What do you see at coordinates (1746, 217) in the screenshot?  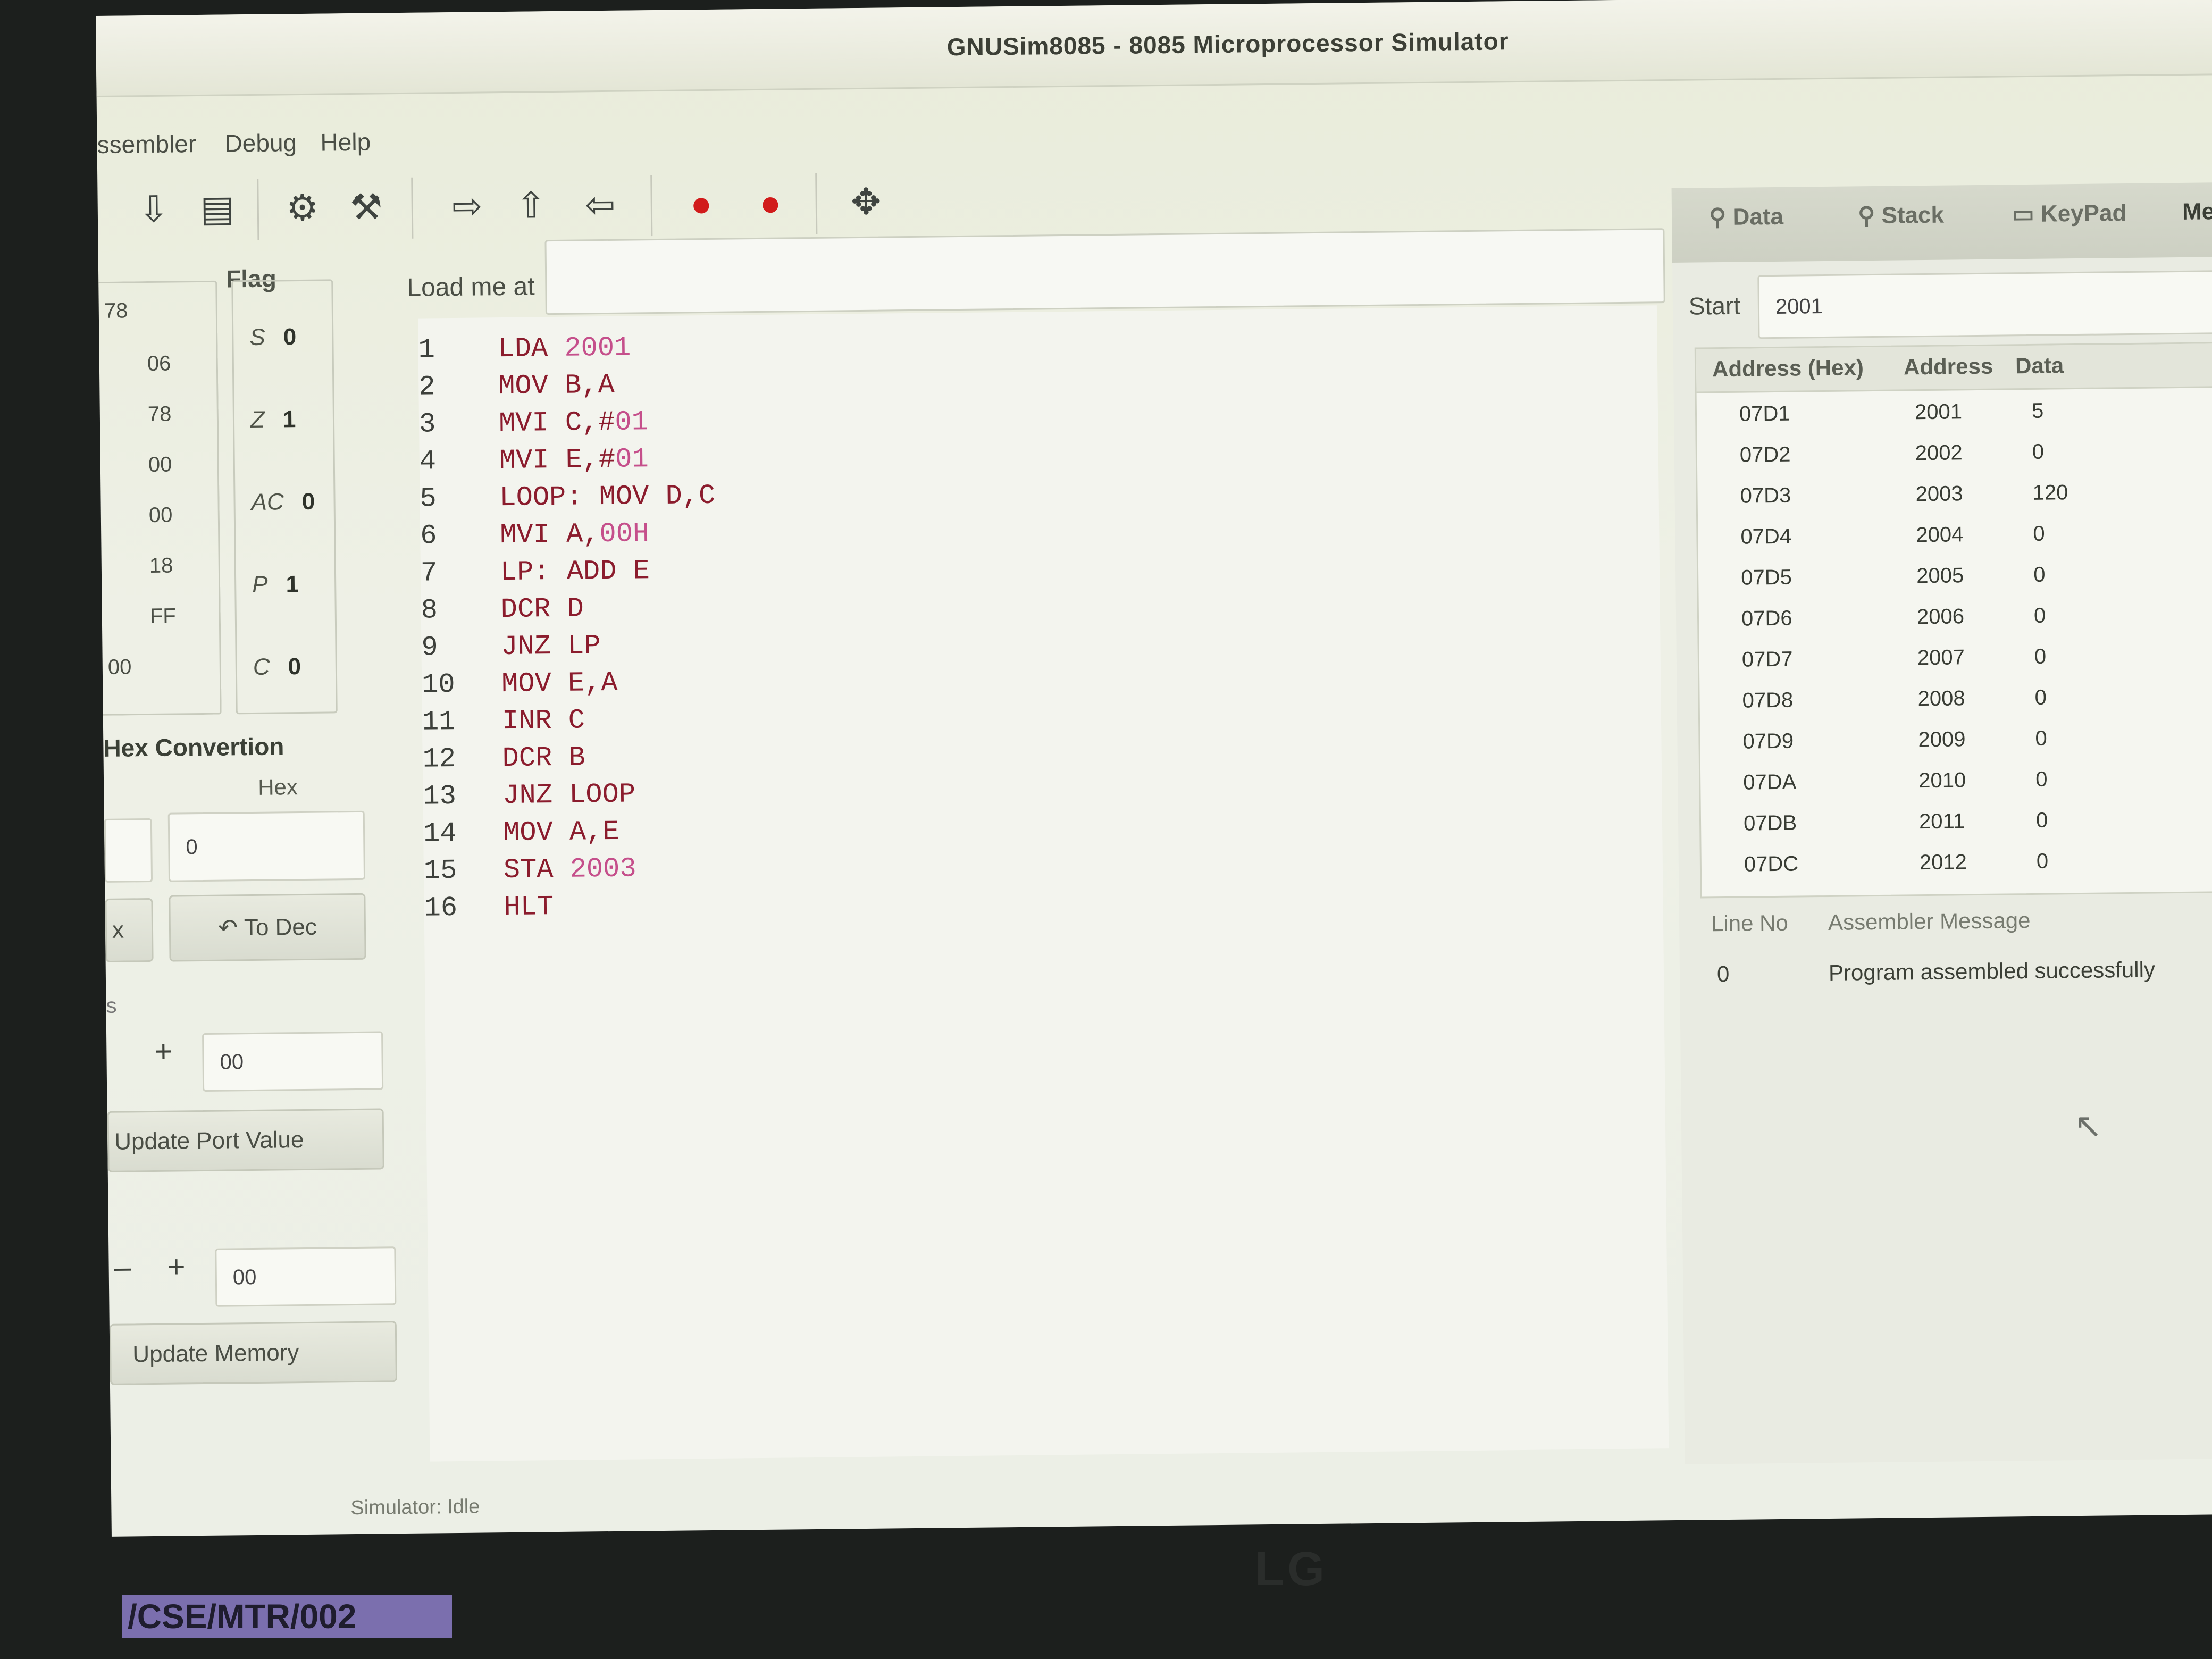 I see `tab-data: ⚲ Data` at bounding box center [1746, 217].